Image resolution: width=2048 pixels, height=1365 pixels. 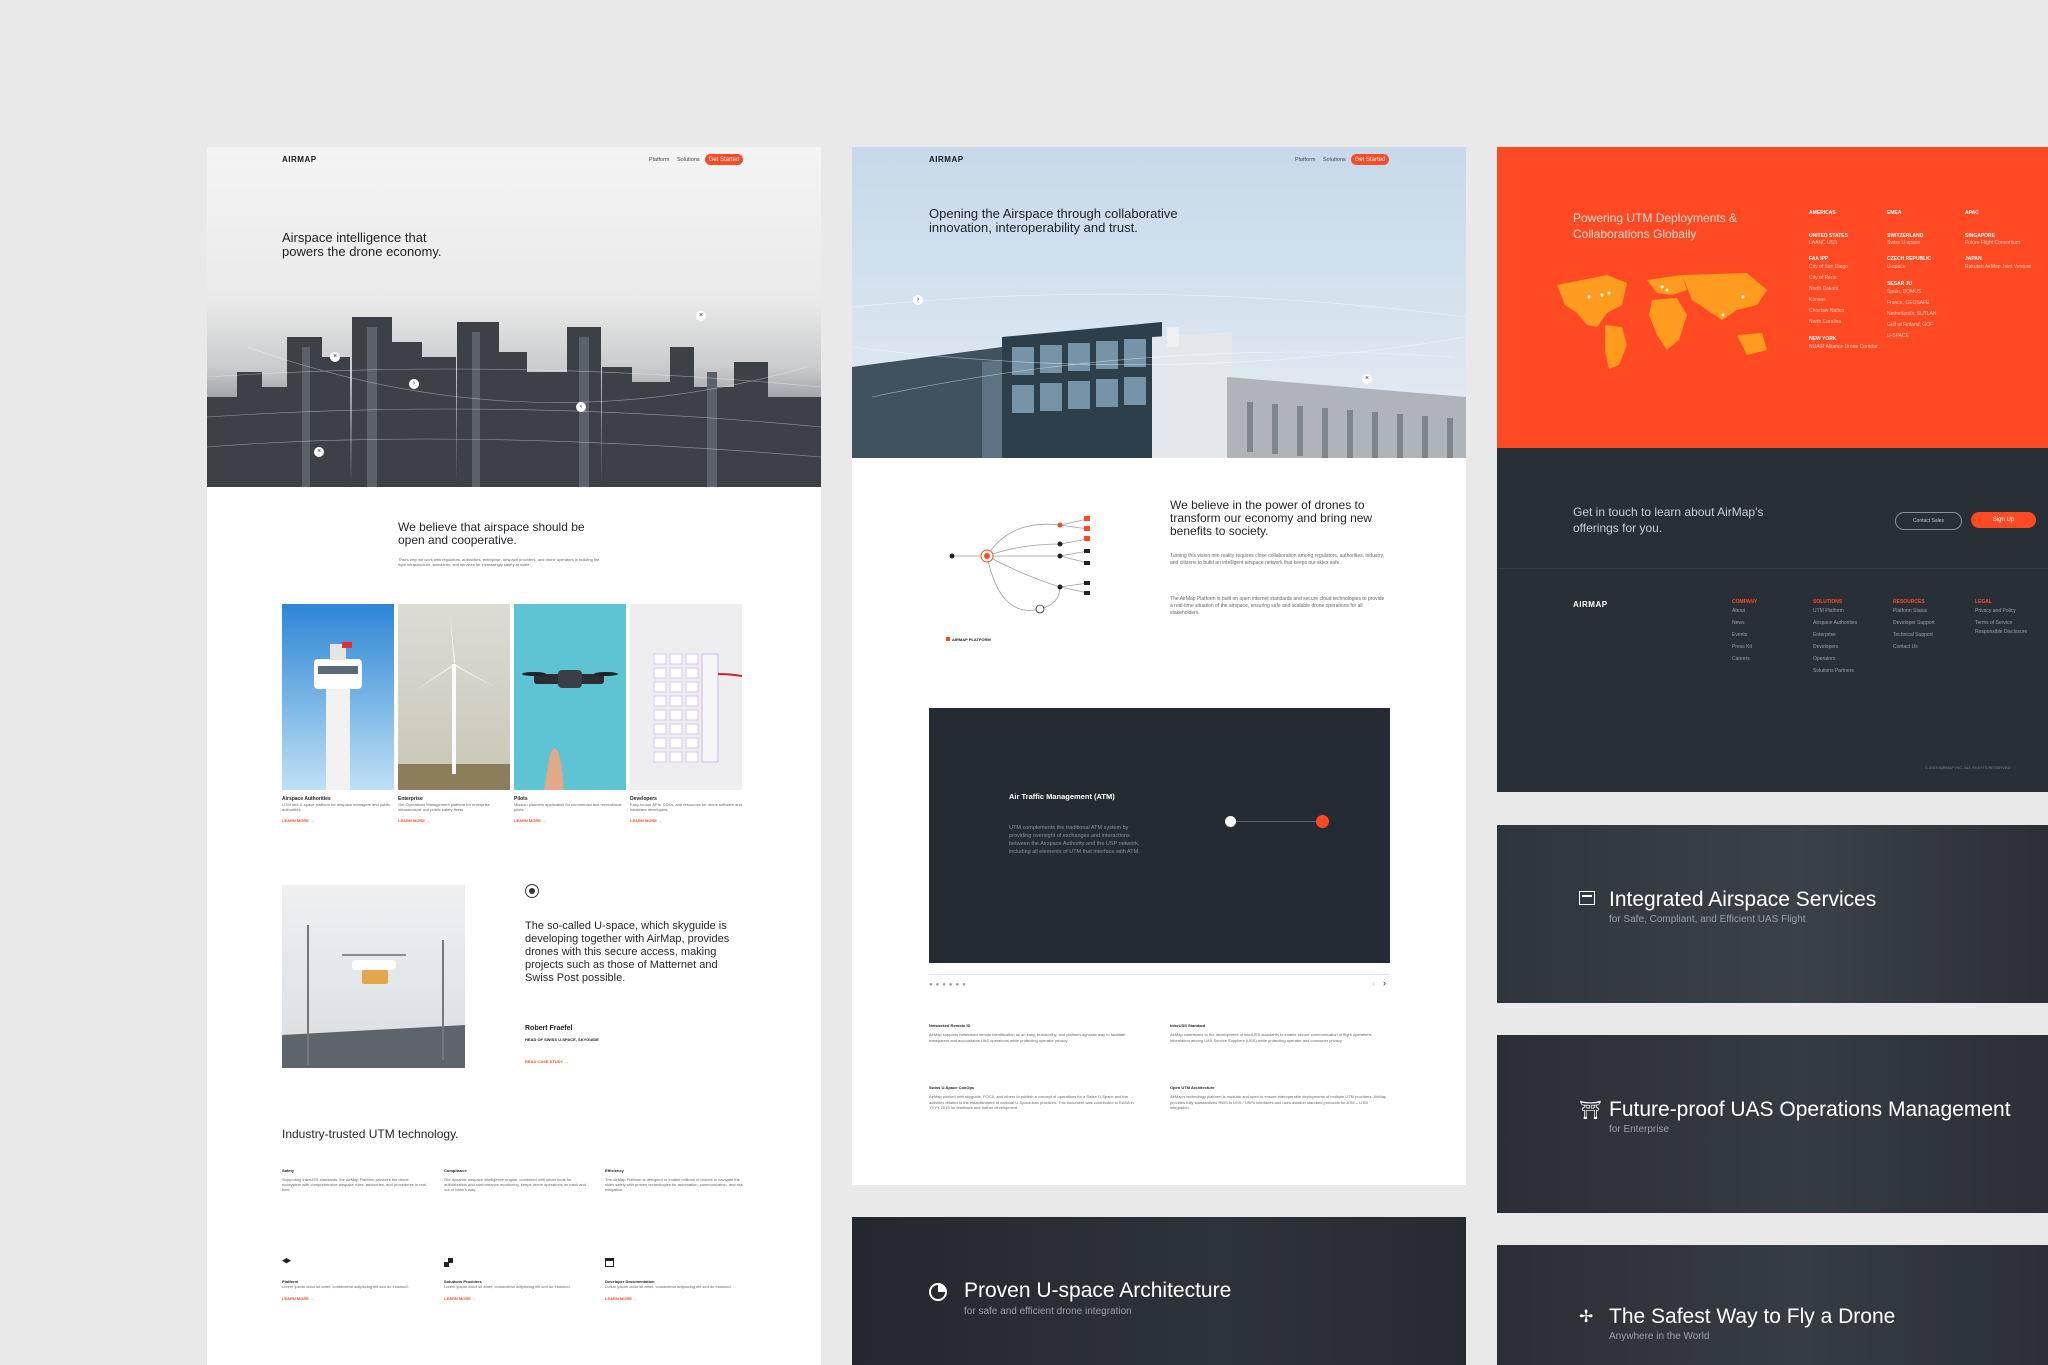 What do you see at coordinates (1972, 213) in the screenshot?
I see `region-title: APAC` at bounding box center [1972, 213].